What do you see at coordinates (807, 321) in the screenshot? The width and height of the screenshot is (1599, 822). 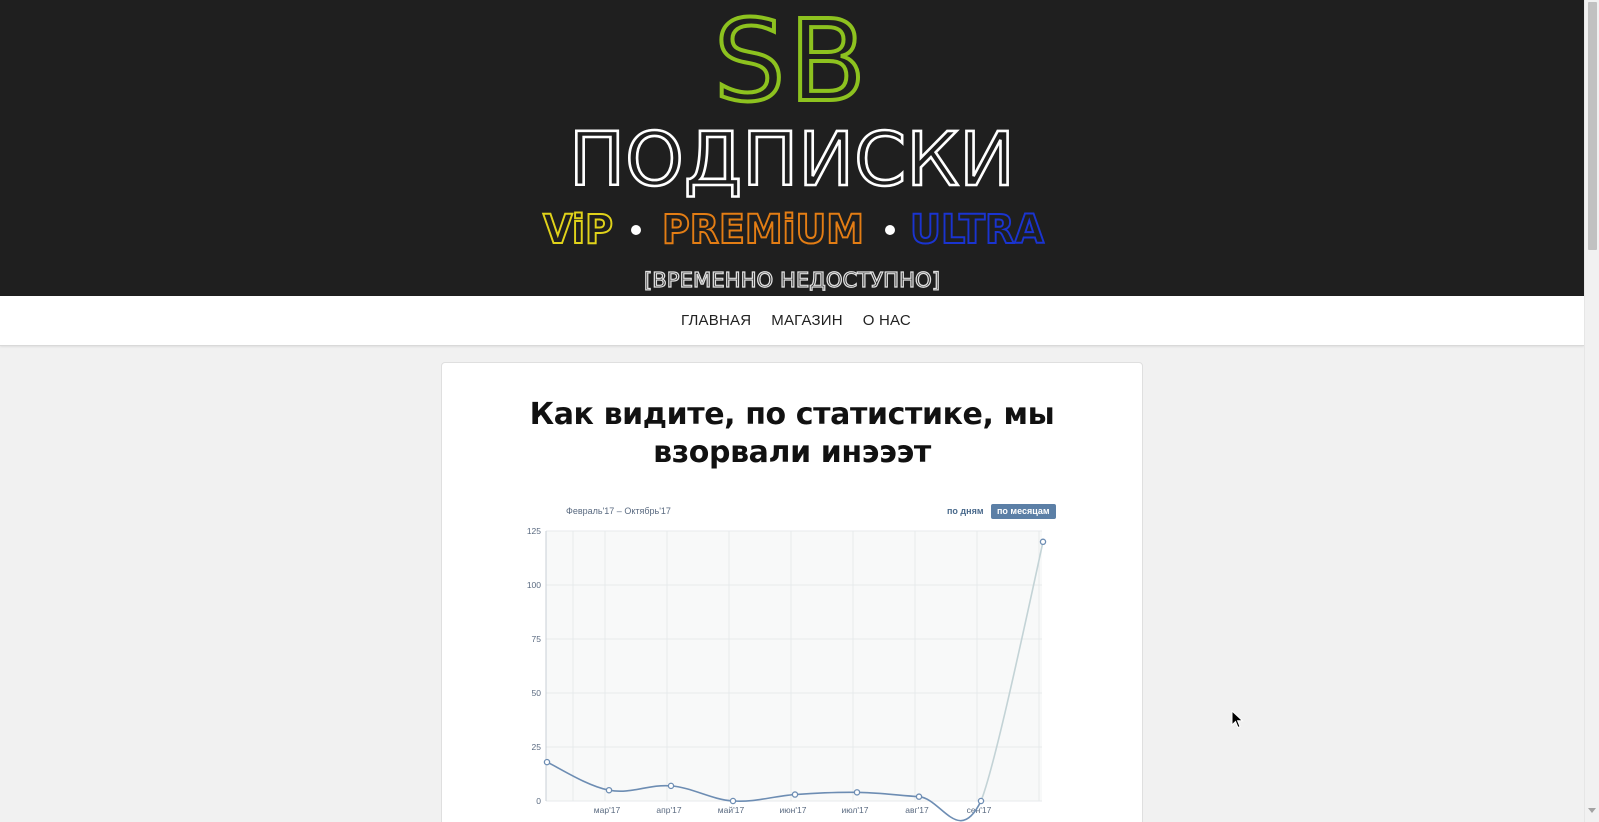 I see `nav-link-shop: МАГАЗИН` at bounding box center [807, 321].